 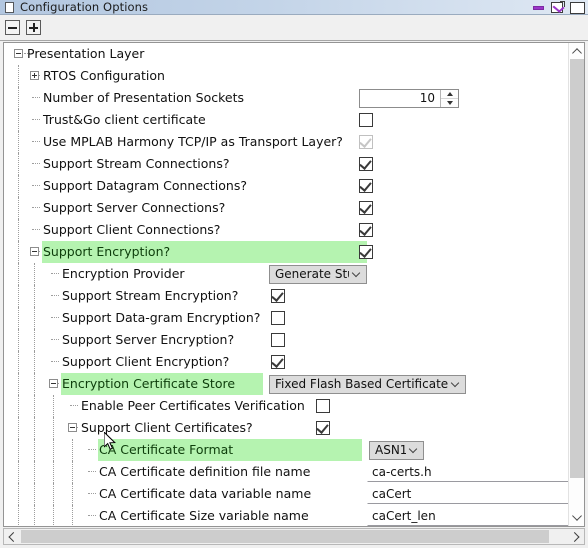 What do you see at coordinates (449, 94) in the screenshot?
I see `stepper-increment-button` at bounding box center [449, 94].